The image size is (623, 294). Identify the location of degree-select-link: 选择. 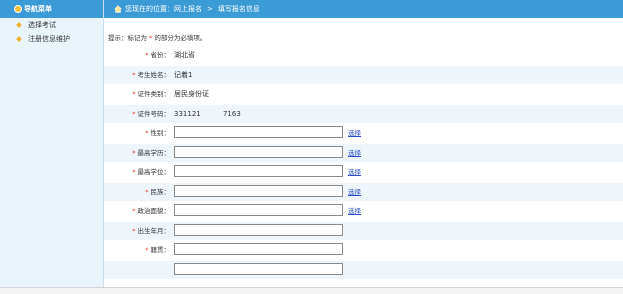
(354, 172).